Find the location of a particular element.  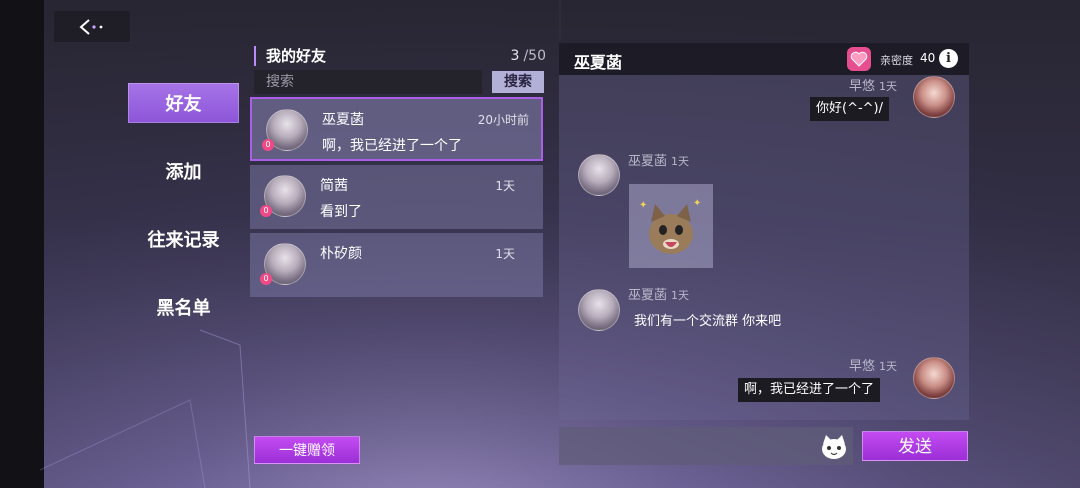

cat-sticker-icon: ✦ ✦ is located at coordinates (670, 226).